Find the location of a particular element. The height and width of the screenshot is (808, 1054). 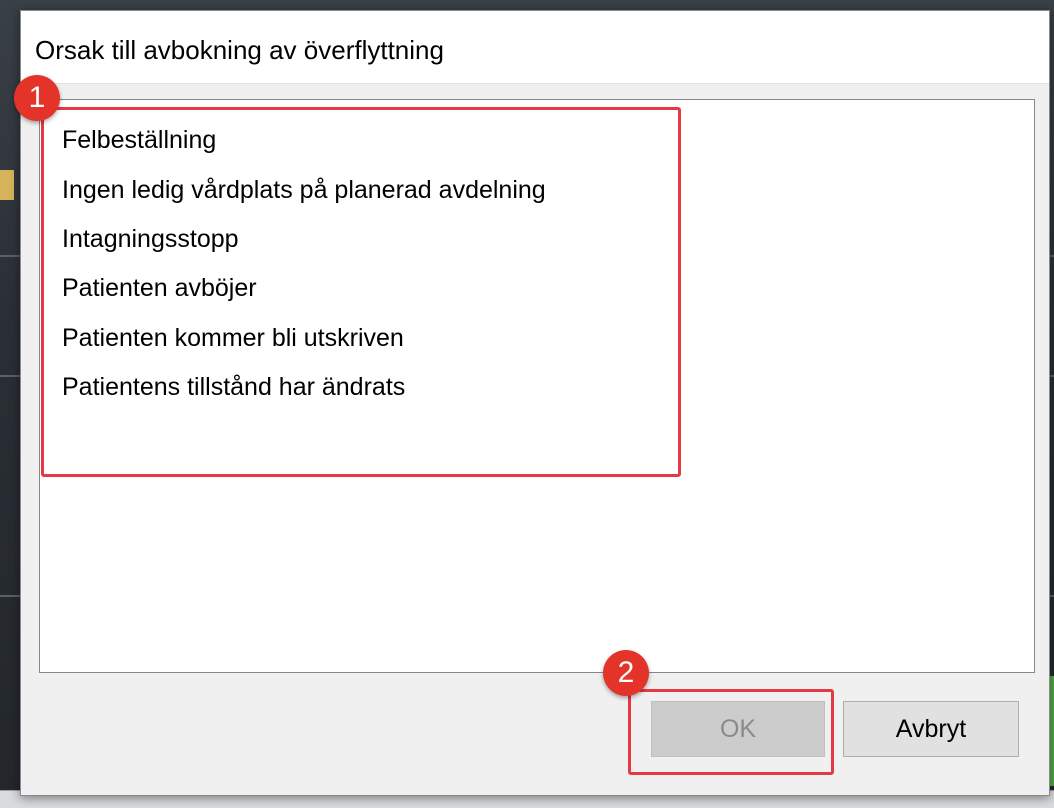

annotation-badge-1: 1 is located at coordinates (37, 98).